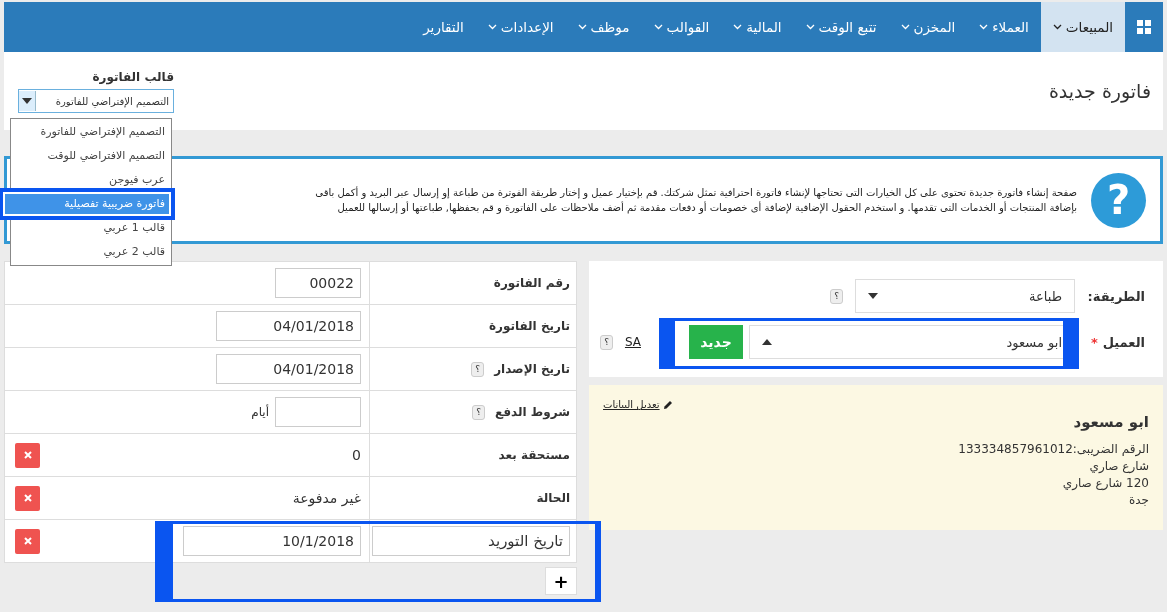 The width and height of the screenshot is (1167, 612). Describe the element at coordinates (965, 296) in the screenshot. I see `method-dropdown: طباعة` at that location.